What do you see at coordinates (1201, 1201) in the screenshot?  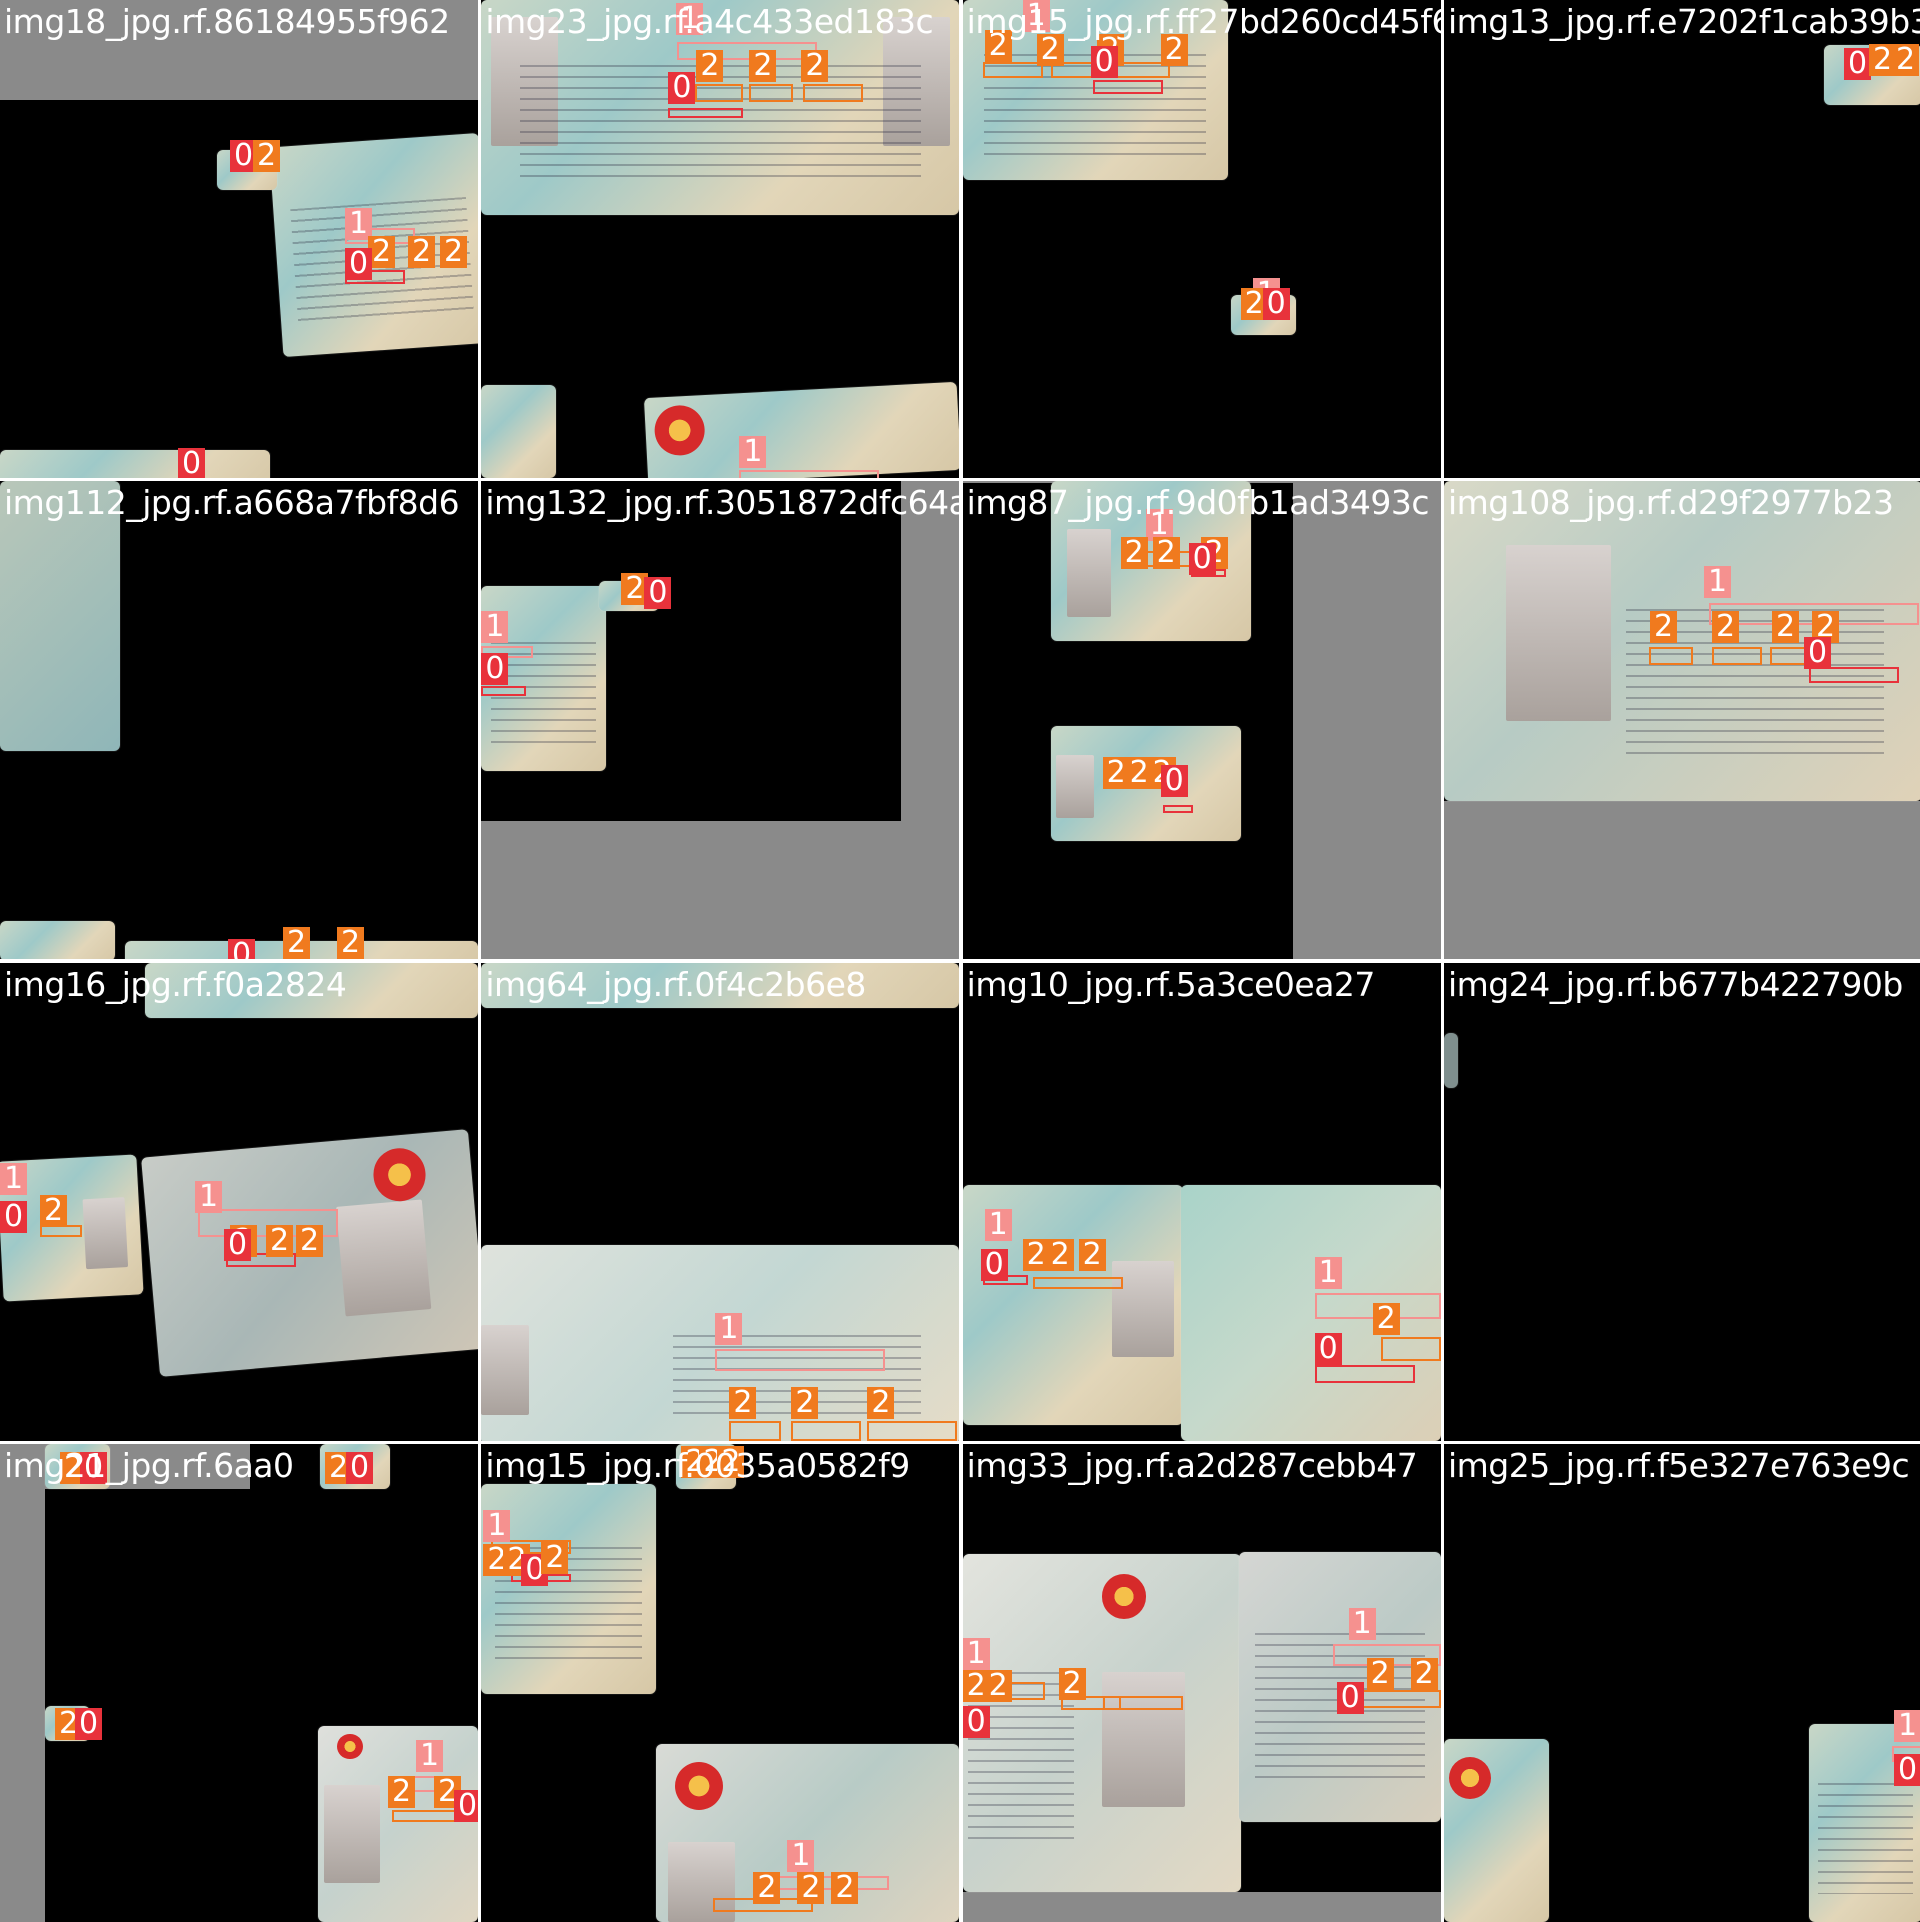 I see `mosaic-tile: 1 0 2 2 2 1 2 0 img10_jpg.rf.5a3ce0ea27` at bounding box center [1201, 1201].